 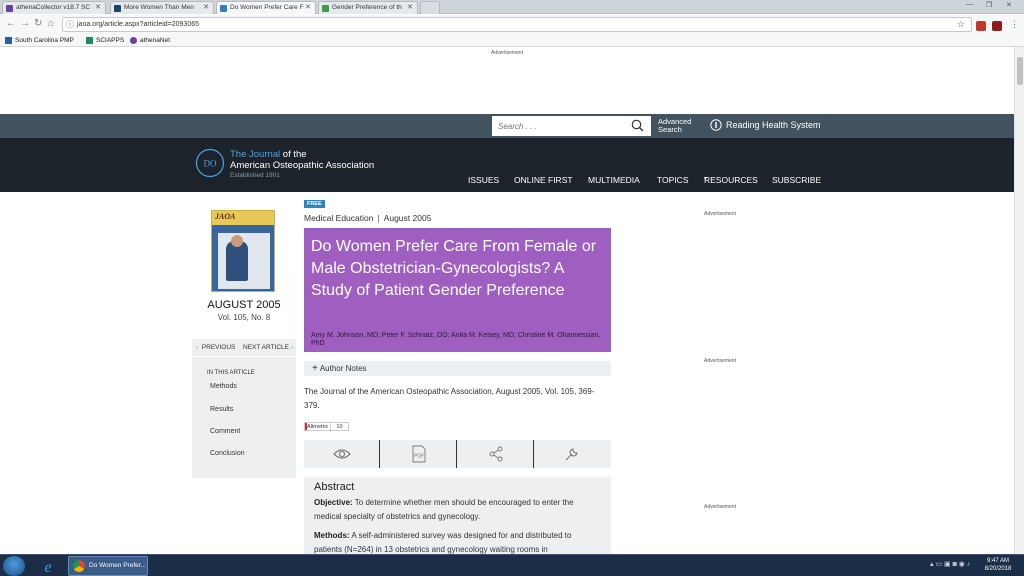 I want to click on browser-tab-do-women-prefer: Do Women Prefer Care F ✕, so click(x=266, y=7).